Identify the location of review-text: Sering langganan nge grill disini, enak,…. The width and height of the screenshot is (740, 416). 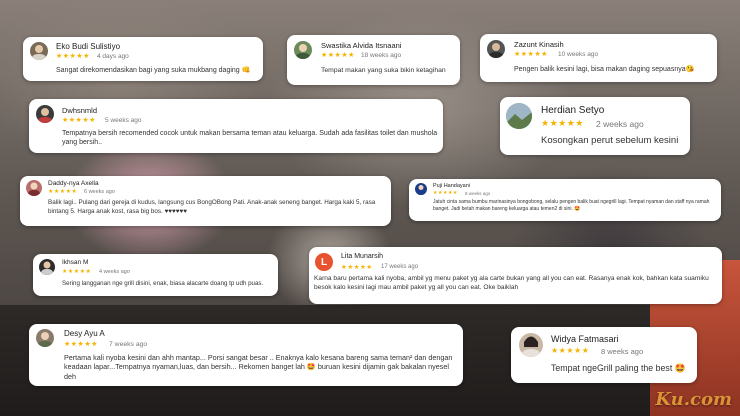
(163, 283).